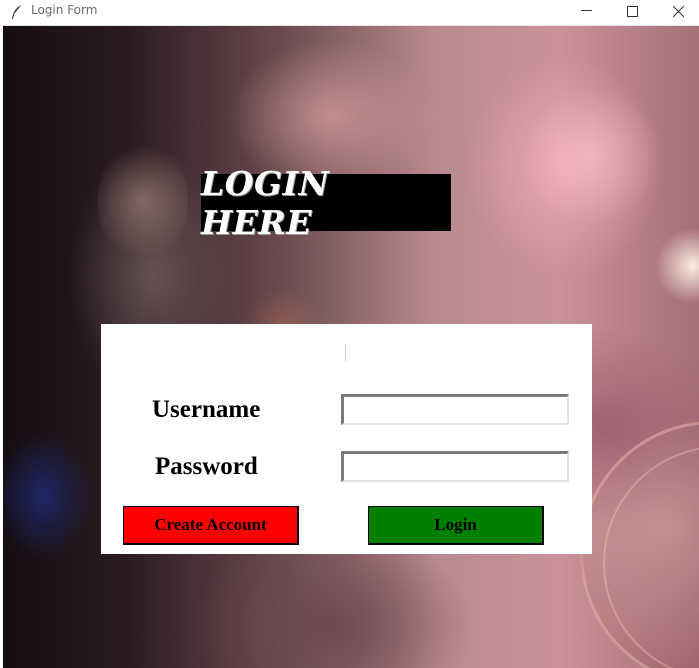  Describe the element at coordinates (64, 10) in the screenshot. I see `window-title: Login Form` at that location.